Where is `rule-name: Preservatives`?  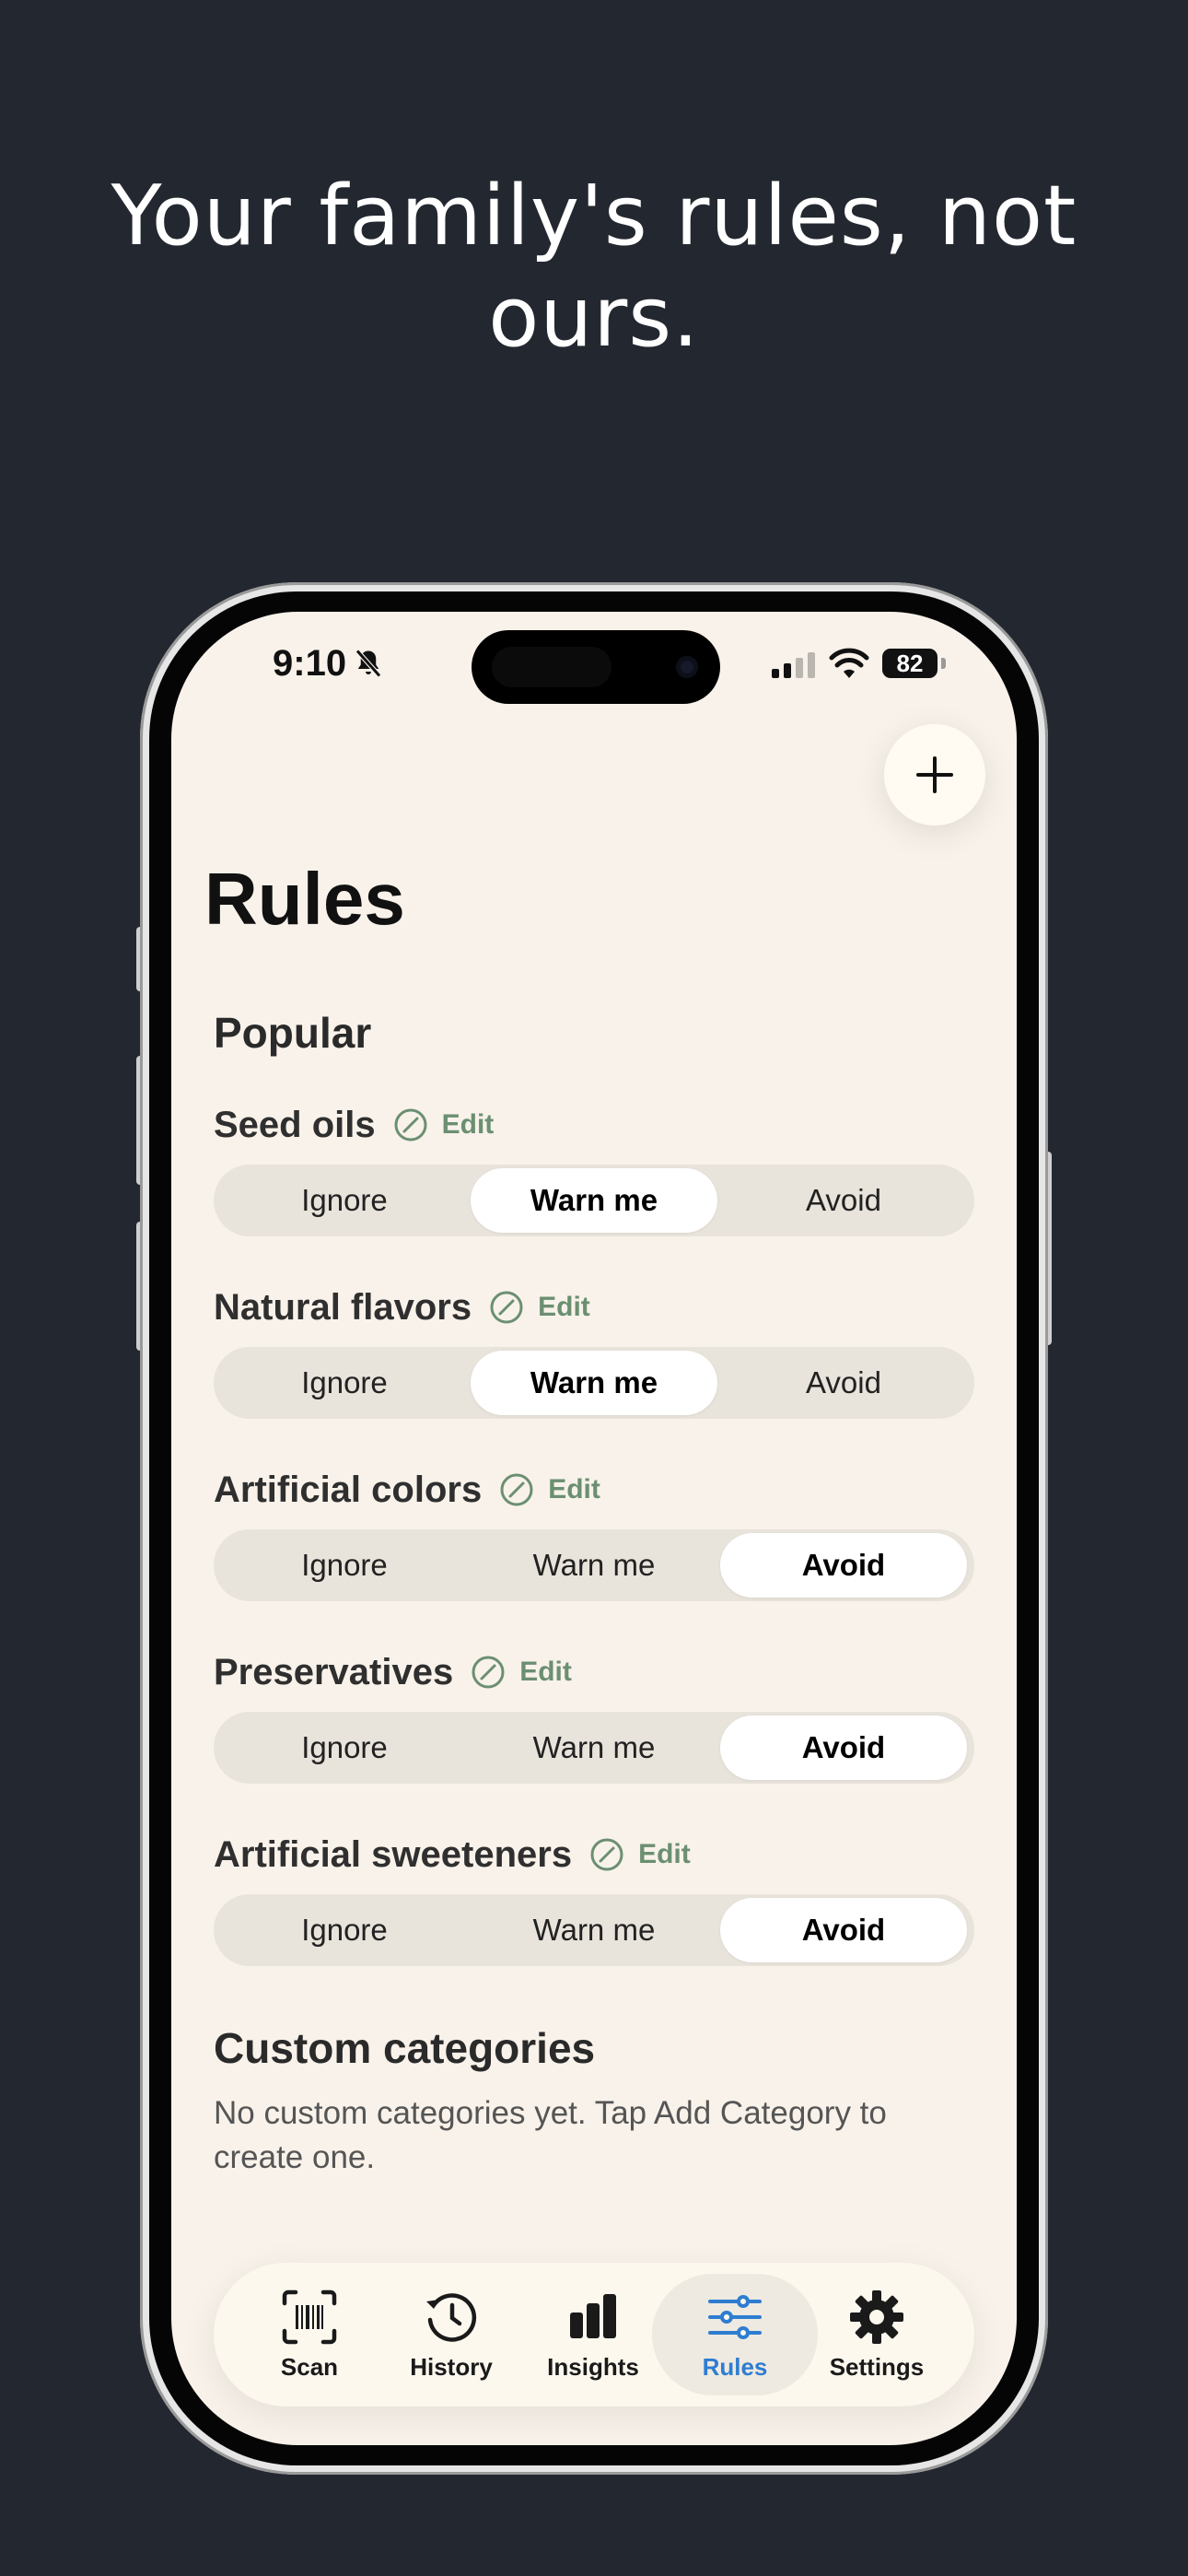 rule-name: Preservatives is located at coordinates (334, 1671).